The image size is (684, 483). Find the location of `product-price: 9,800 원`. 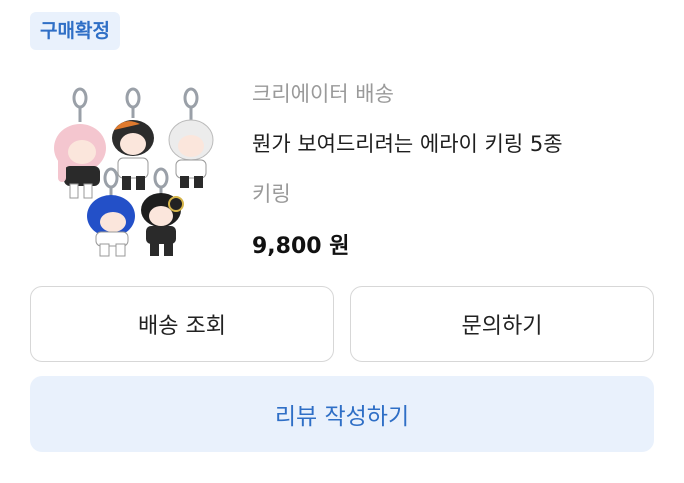

product-price: 9,800 원 is located at coordinates (301, 246).